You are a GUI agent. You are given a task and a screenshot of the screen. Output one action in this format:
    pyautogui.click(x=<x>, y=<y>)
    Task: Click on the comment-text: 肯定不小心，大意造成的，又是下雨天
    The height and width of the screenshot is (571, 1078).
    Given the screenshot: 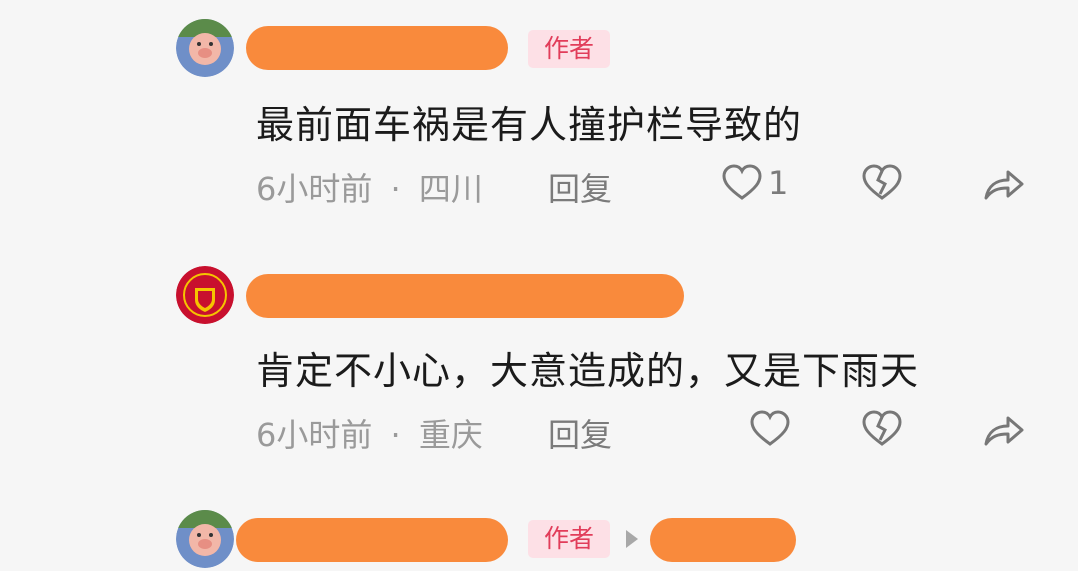 What is the action you would take?
    pyautogui.click(x=588, y=371)
    